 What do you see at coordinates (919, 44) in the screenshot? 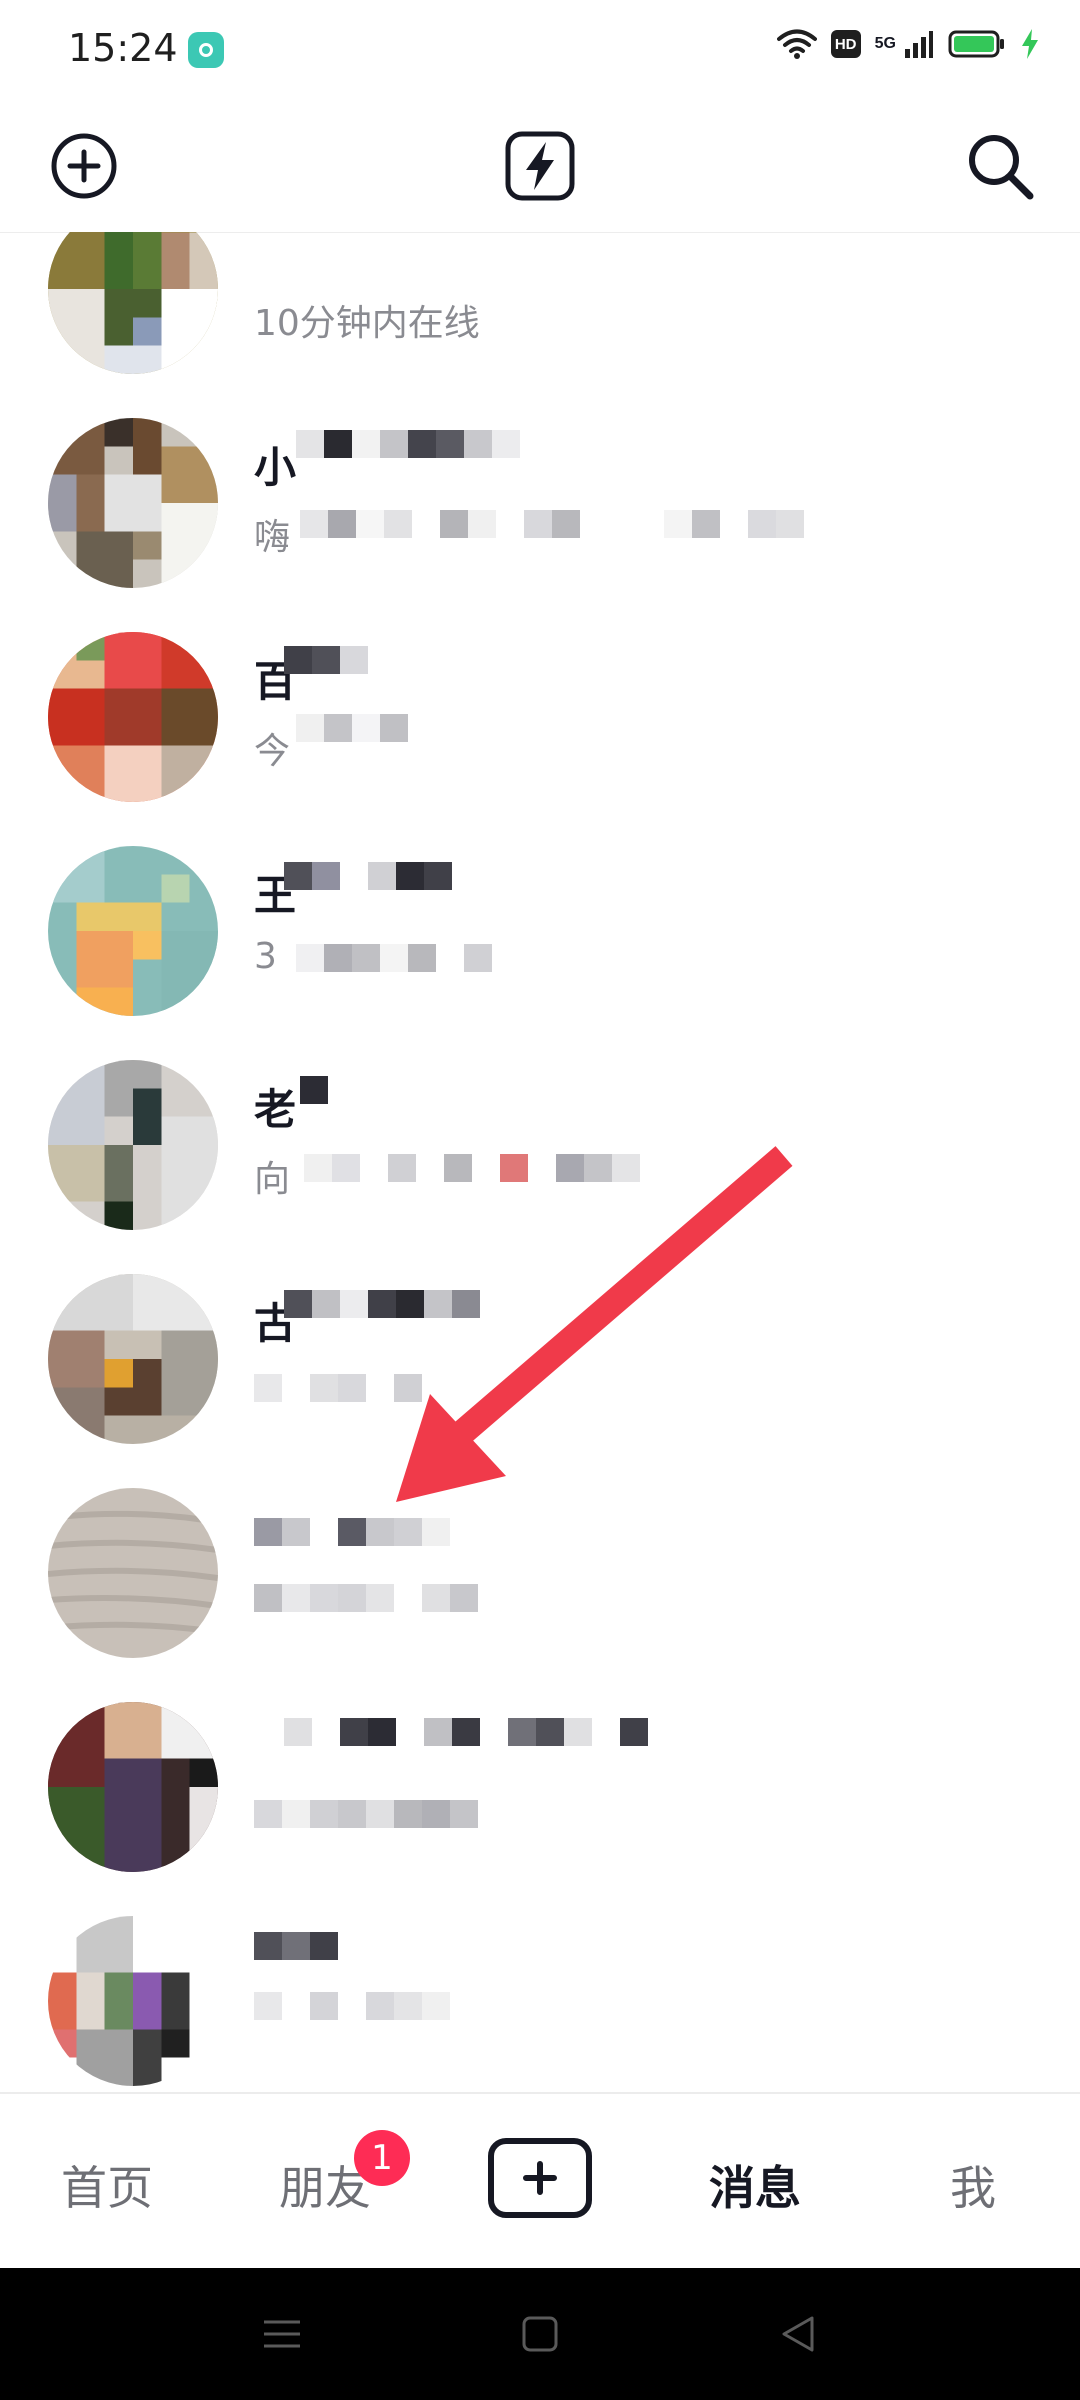
I see `cellular-signal-icon` at bounding box center [919, 44].